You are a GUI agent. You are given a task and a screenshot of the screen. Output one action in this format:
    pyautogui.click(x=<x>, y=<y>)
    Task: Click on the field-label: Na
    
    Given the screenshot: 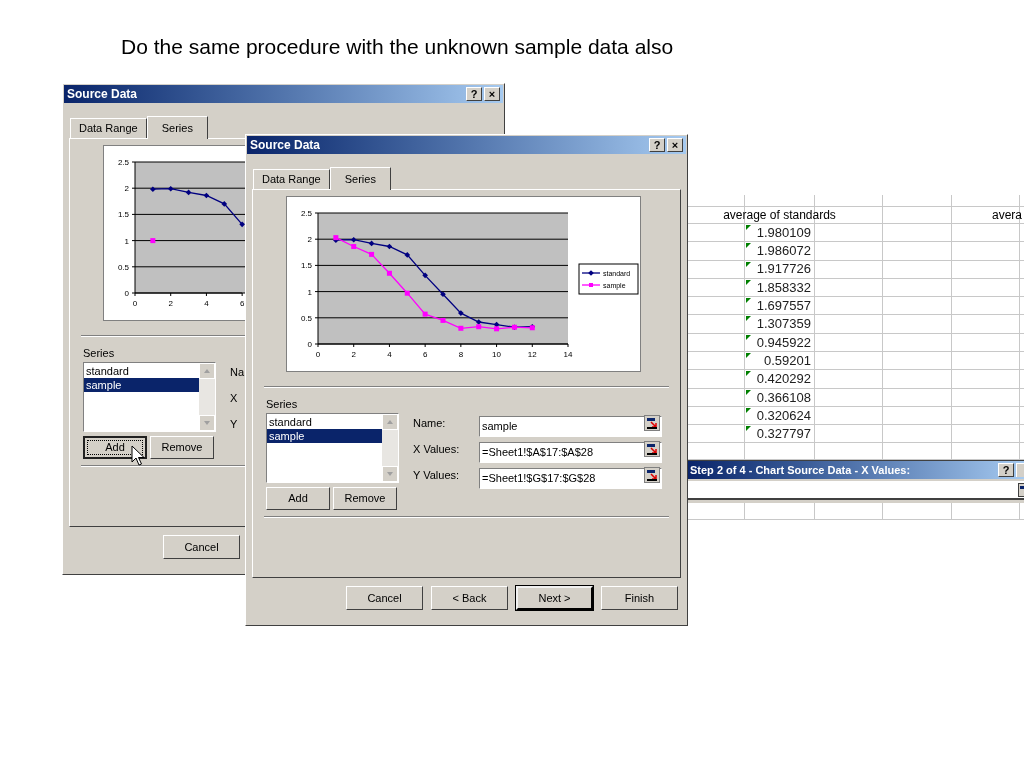 What is the action you would take?
    pyautogui.click(x=237, y=373)
    